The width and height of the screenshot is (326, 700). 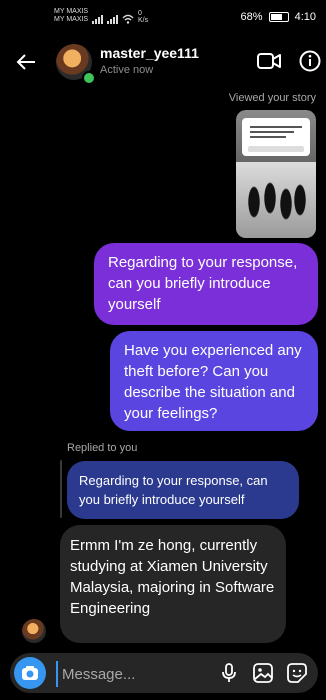 I want to click on signal-2-icon, so click(x=112, y=19).